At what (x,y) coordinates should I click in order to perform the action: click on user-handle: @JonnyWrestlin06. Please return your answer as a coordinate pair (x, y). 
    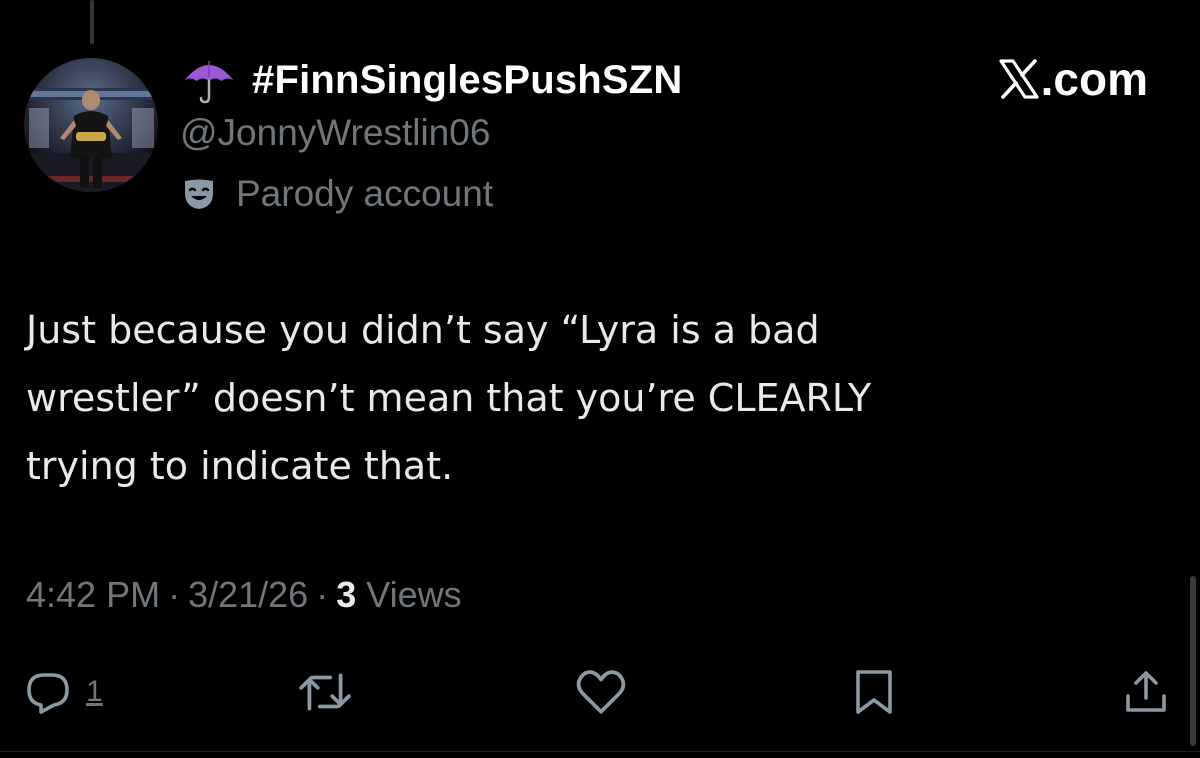
    Looking at the image, I should click on (335, 133).